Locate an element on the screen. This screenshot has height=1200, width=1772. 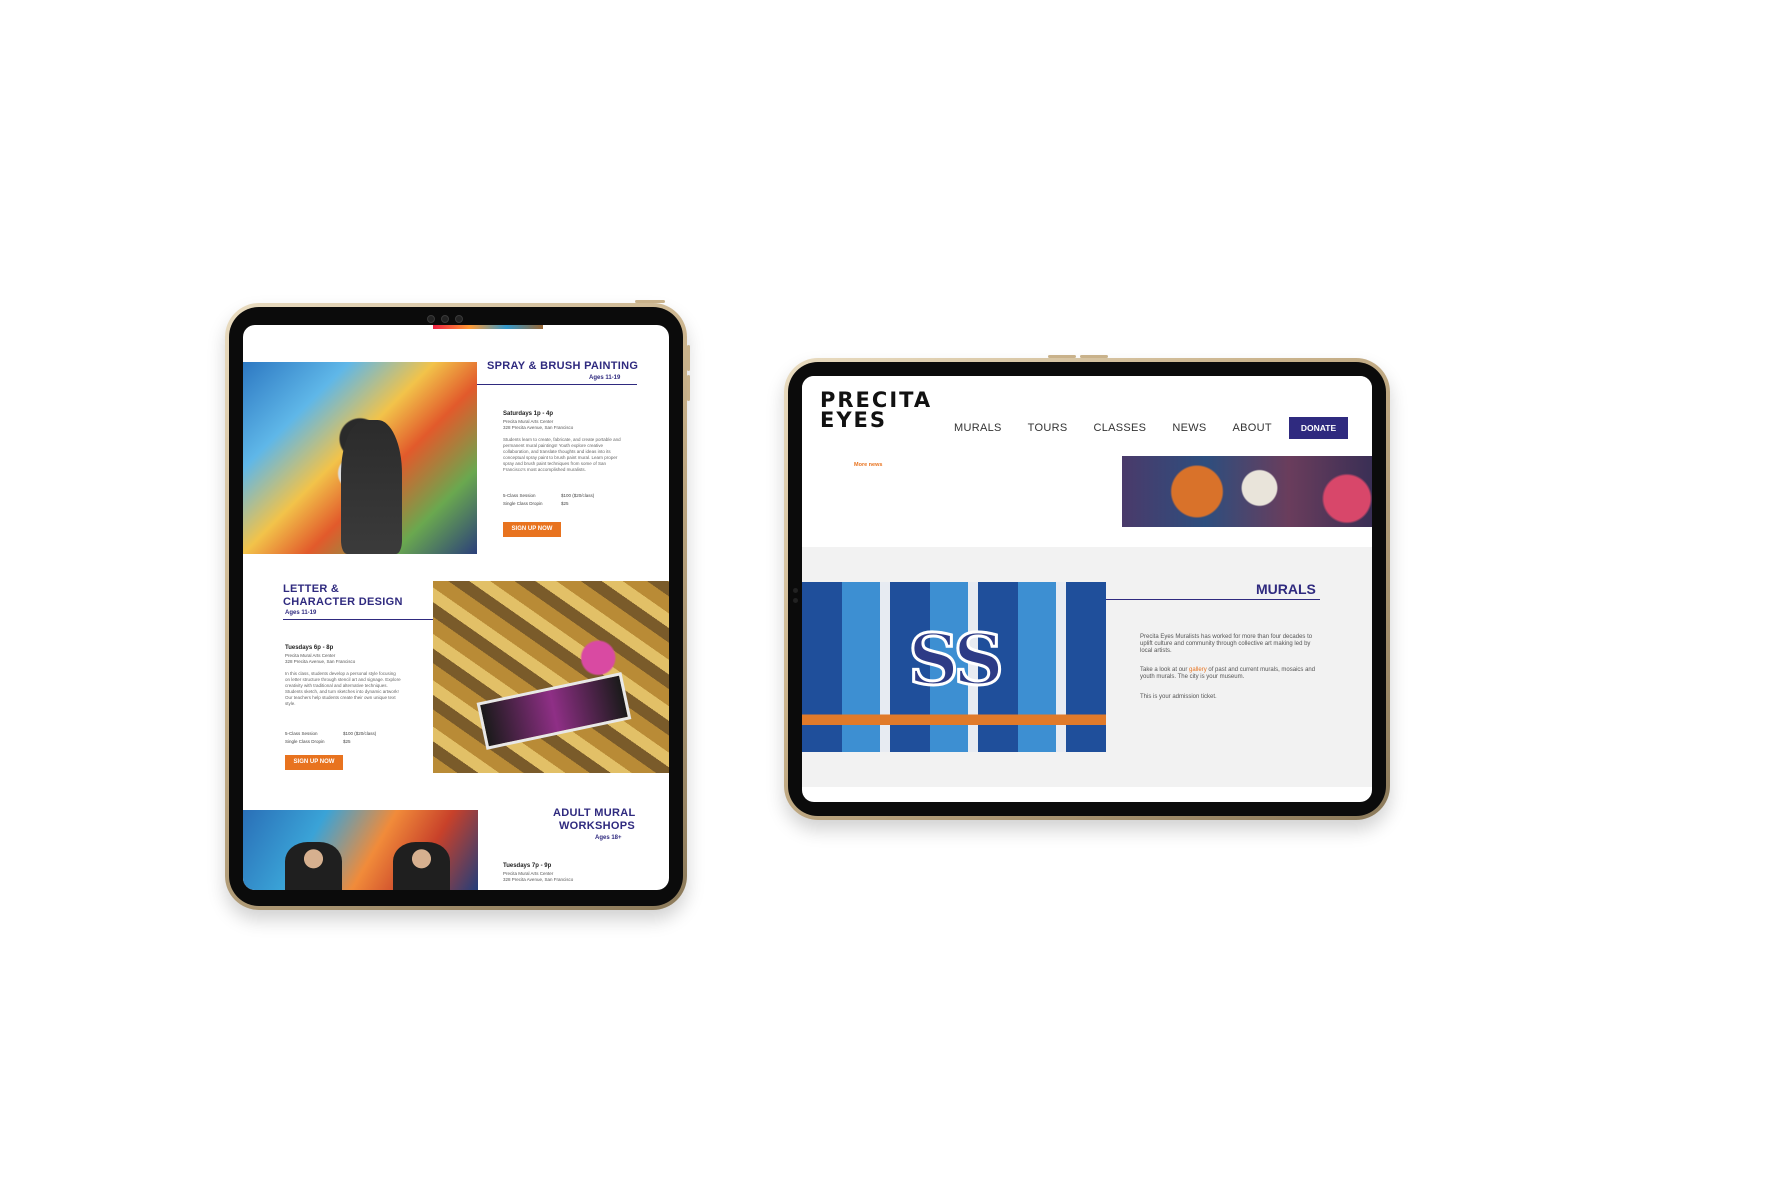
adult-title-line2: WORKSHOPS is located at coordinates (597, 826).